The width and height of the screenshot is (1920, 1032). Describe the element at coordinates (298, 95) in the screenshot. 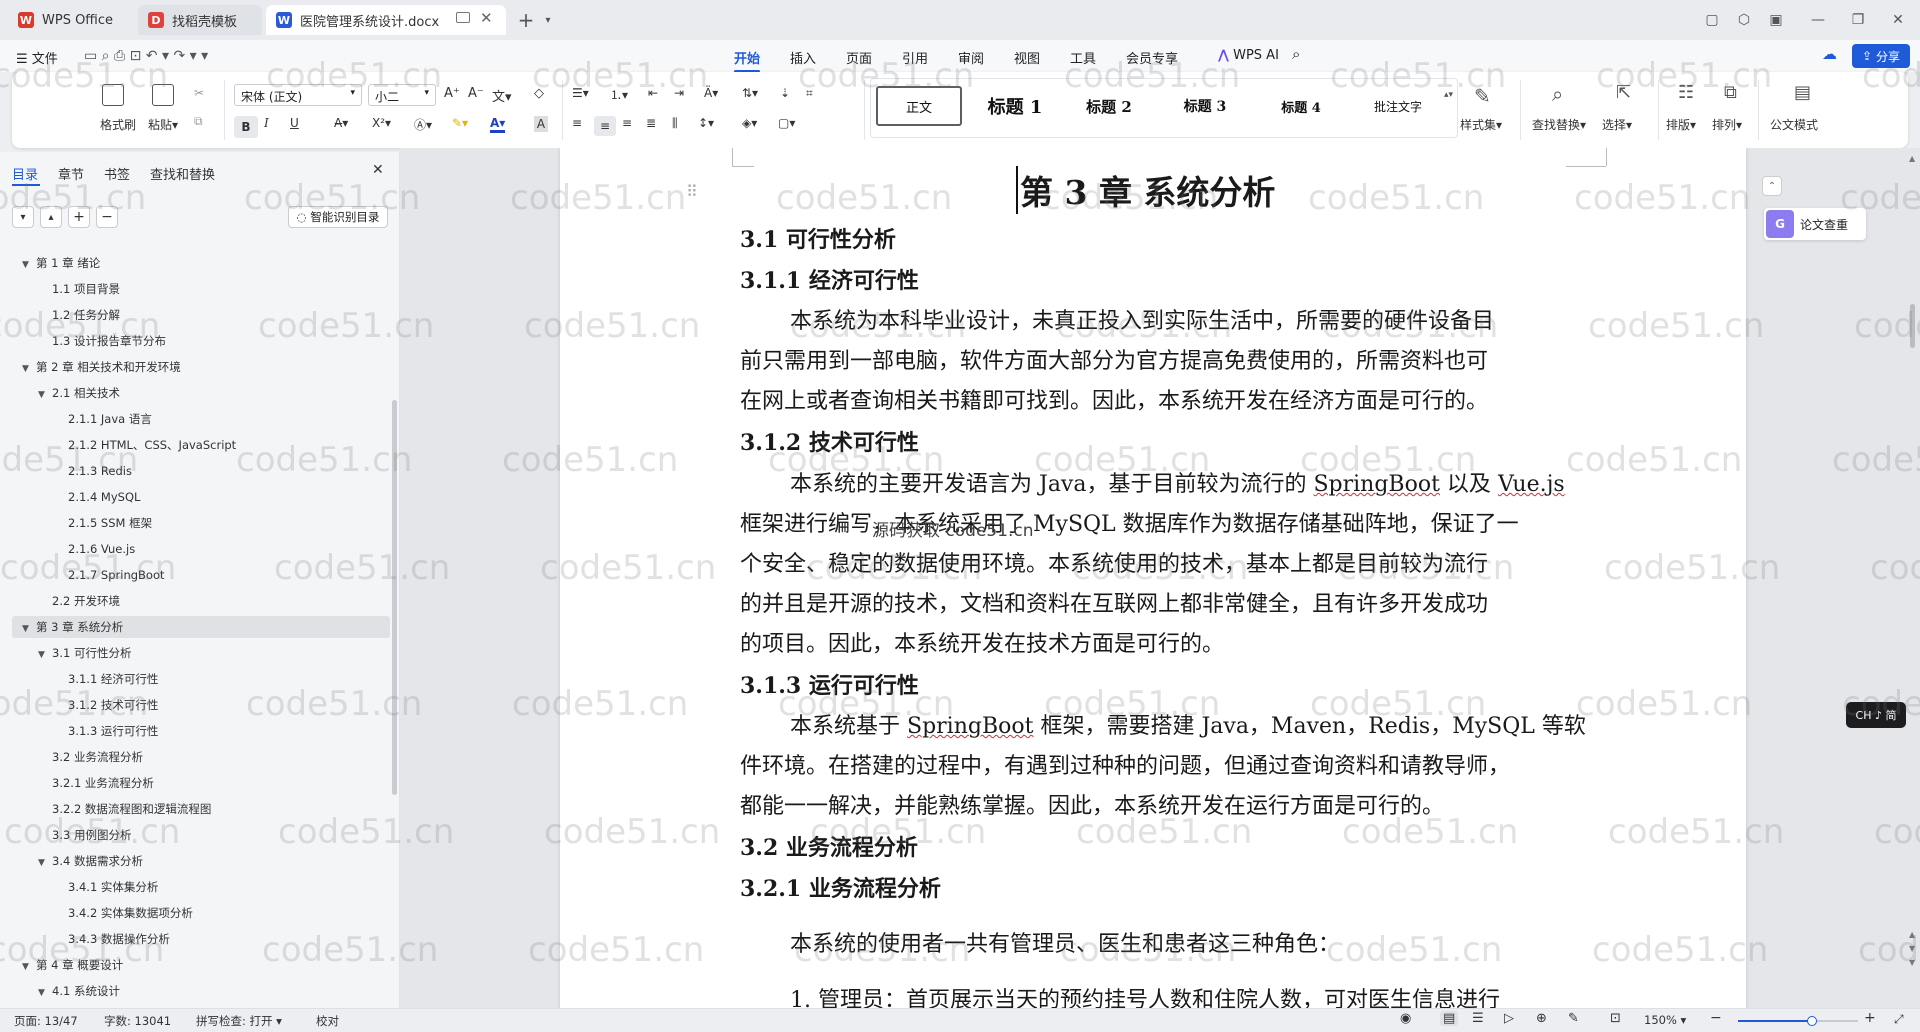

I see `font-name-select: 宋体 (正文) ▾` at that location.